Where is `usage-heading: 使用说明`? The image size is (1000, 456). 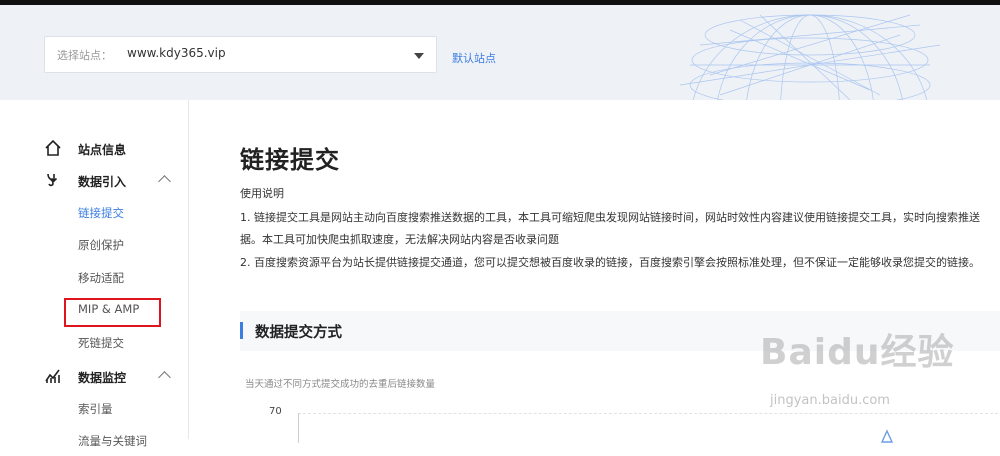 usage-heading: 使用说明 is located at coordinates (262, 193).